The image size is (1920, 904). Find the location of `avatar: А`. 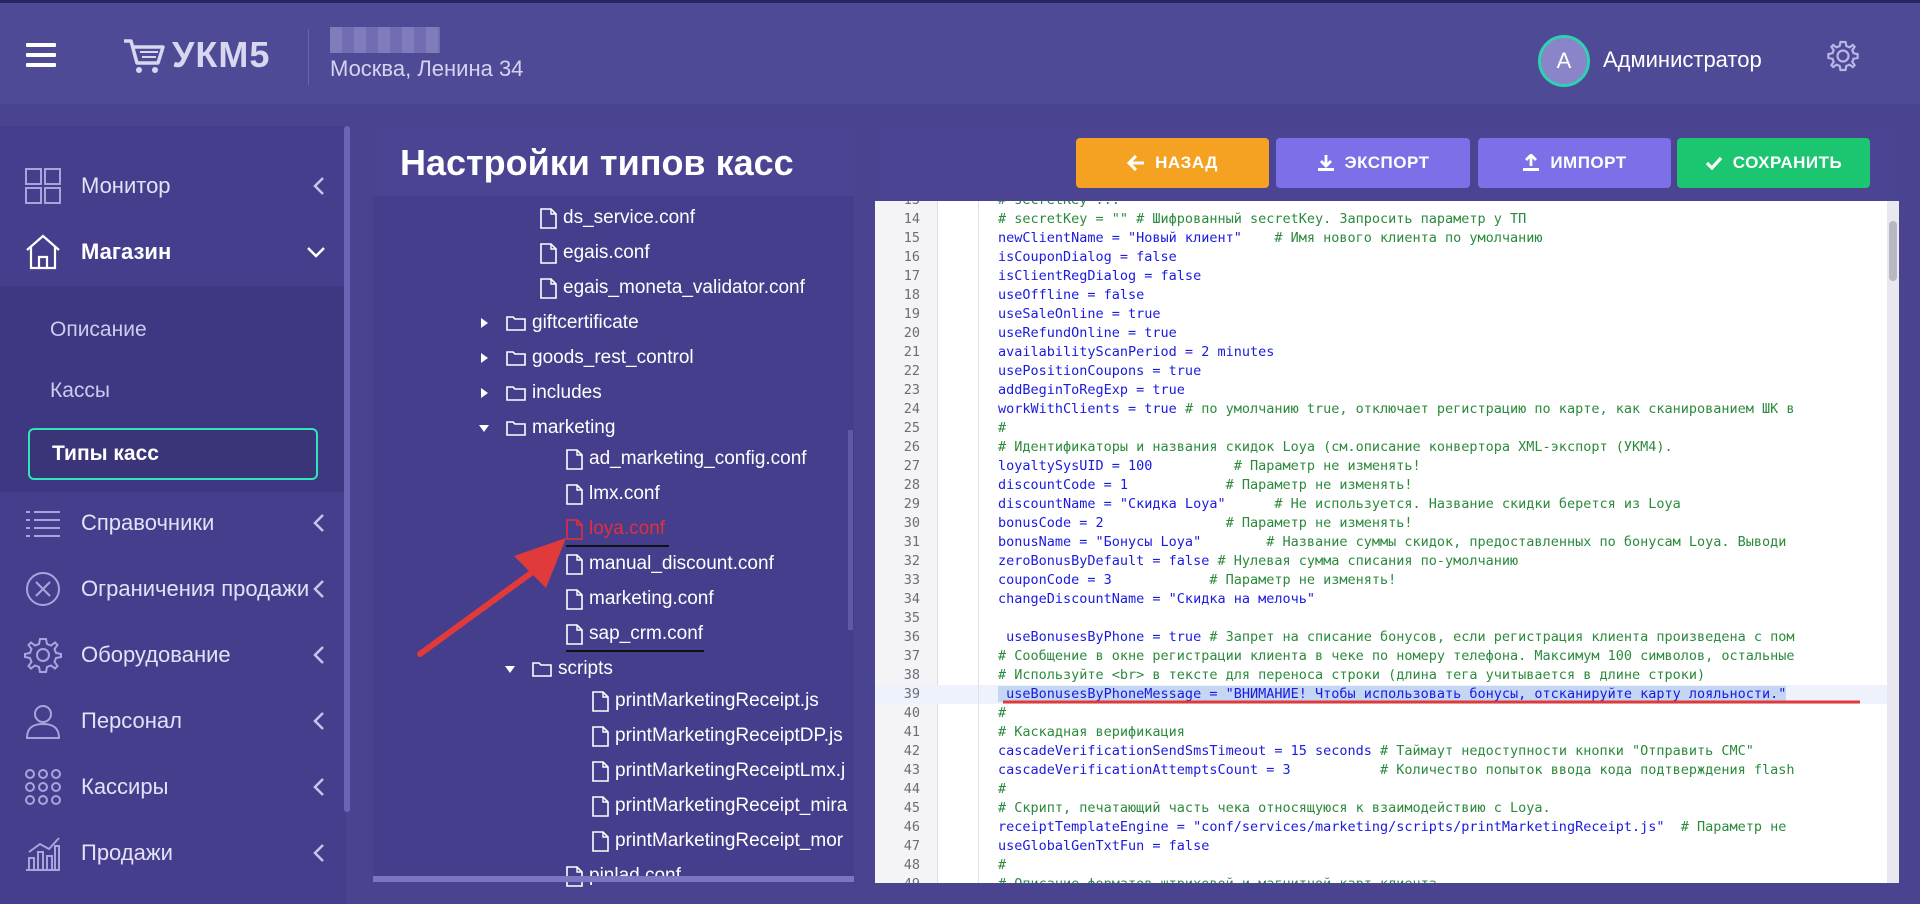

avatar: А is located at coordinates (1564, 61).